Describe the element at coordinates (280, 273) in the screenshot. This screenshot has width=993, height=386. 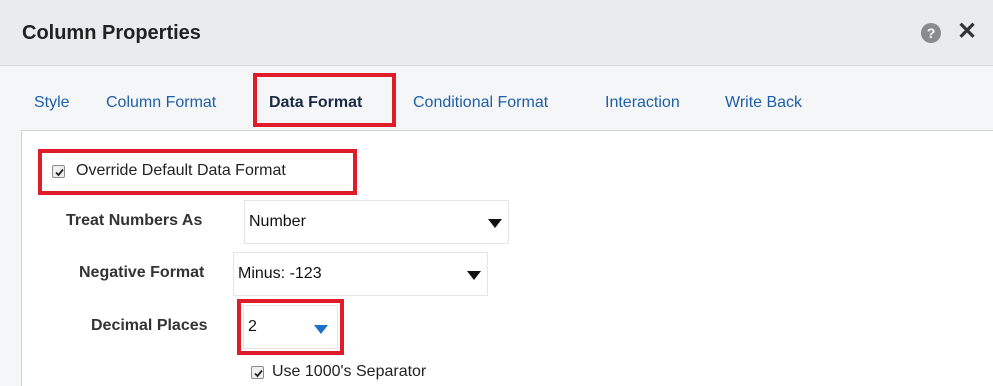
I see `negative-format-value: Minus: -123` at that location.